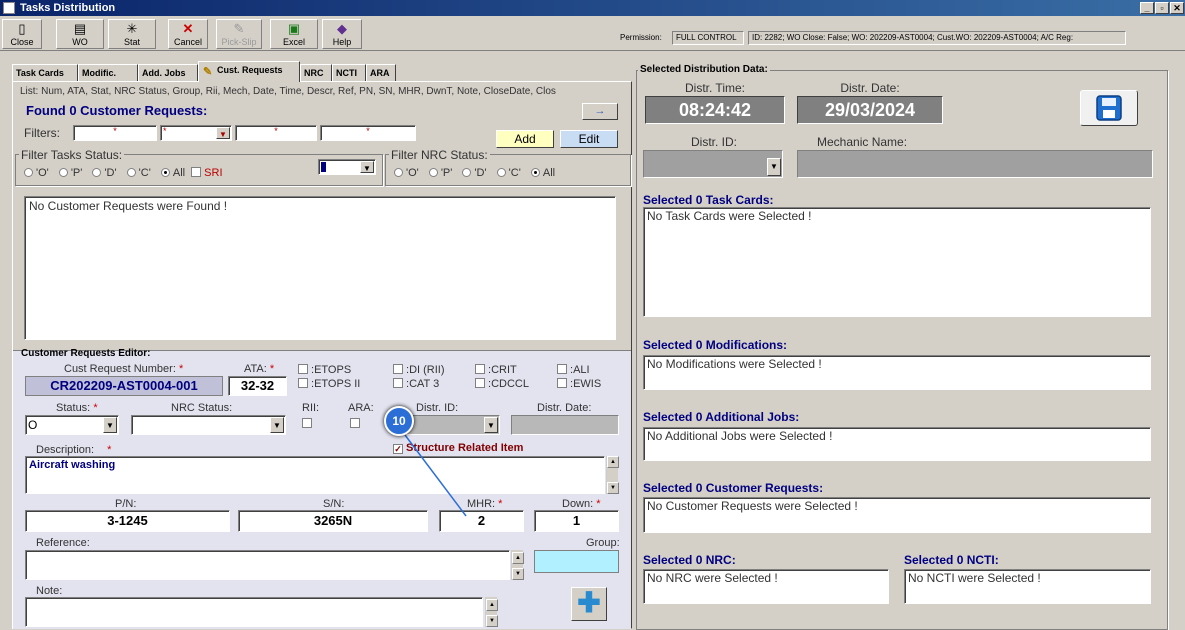 The width and height of the screenshot is (1185, 630). What do you see at coordinates (239, 34) in the screenshot?
I see `pick-slip-button: ✎ Pick-Slip` at bounding box center [239, 34].